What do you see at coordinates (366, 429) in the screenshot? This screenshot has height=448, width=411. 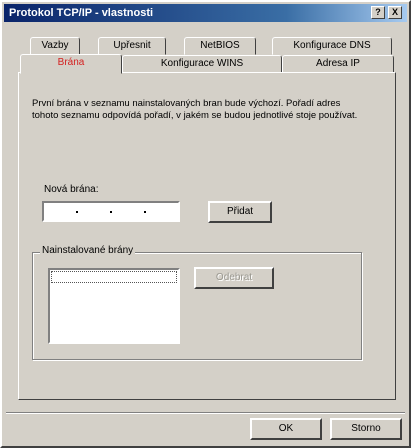 I see `cancel-button: Storno` at bounding box center [366, 429].